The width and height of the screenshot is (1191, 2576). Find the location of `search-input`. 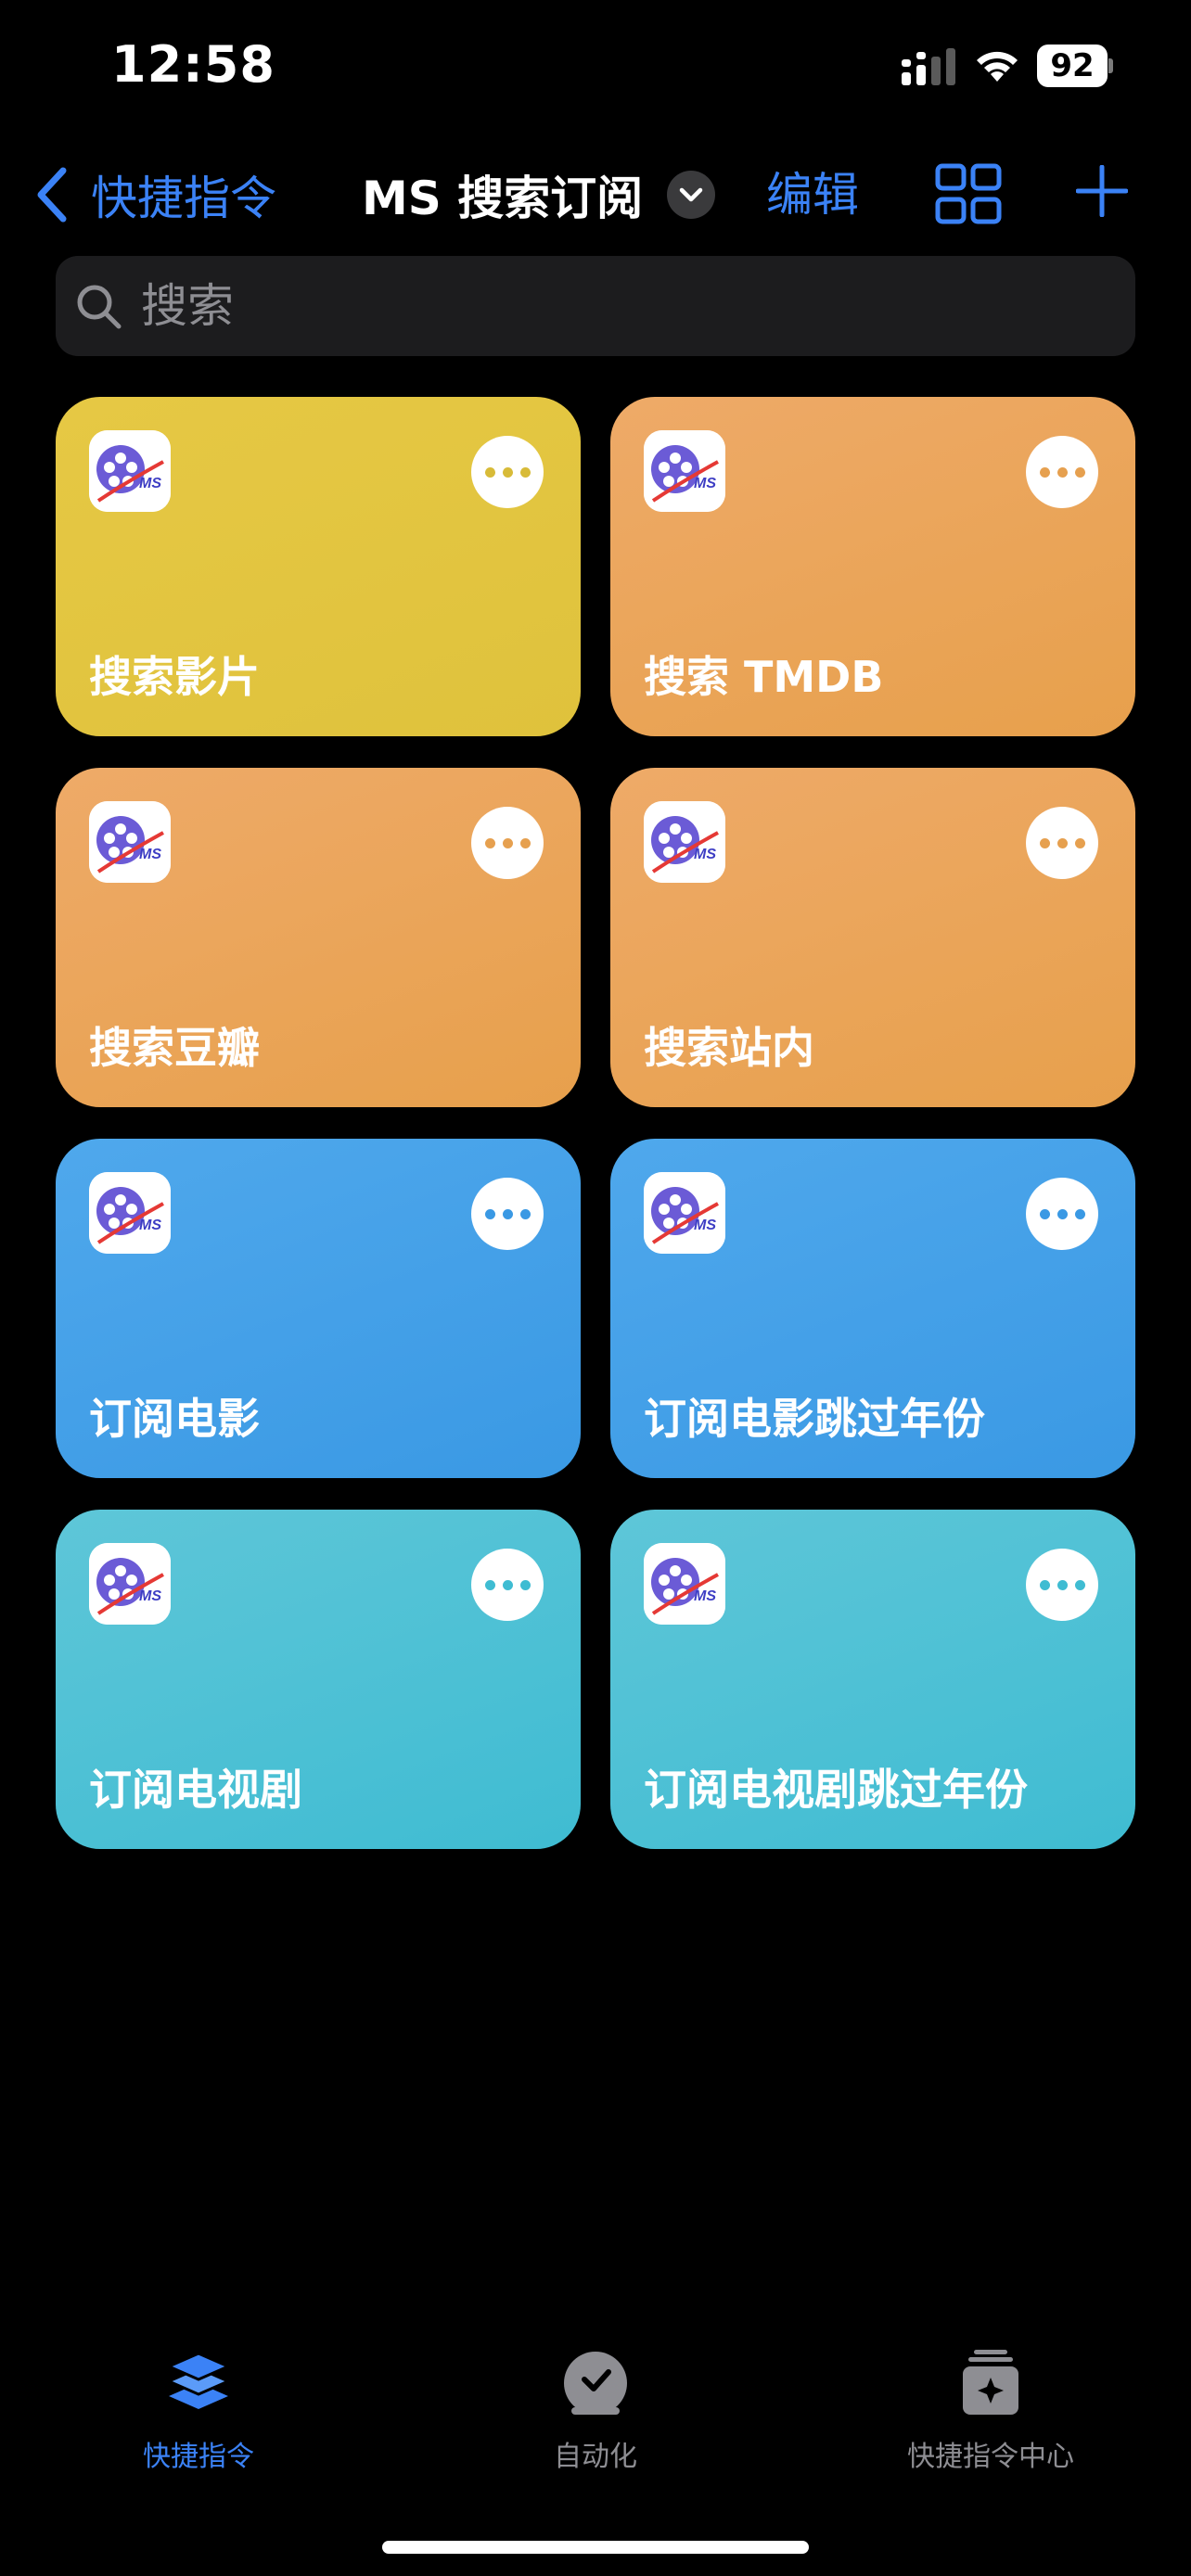

search-input is located at coordinates (638, 306).